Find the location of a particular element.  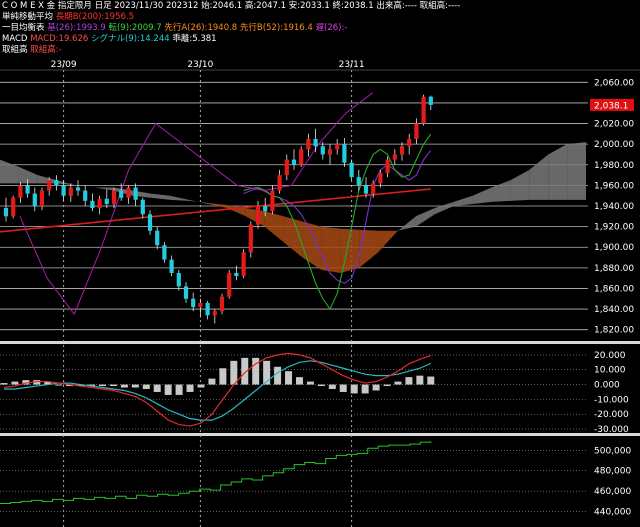

macd-tick-label: -30.000 is located at coordinates (611, 430).